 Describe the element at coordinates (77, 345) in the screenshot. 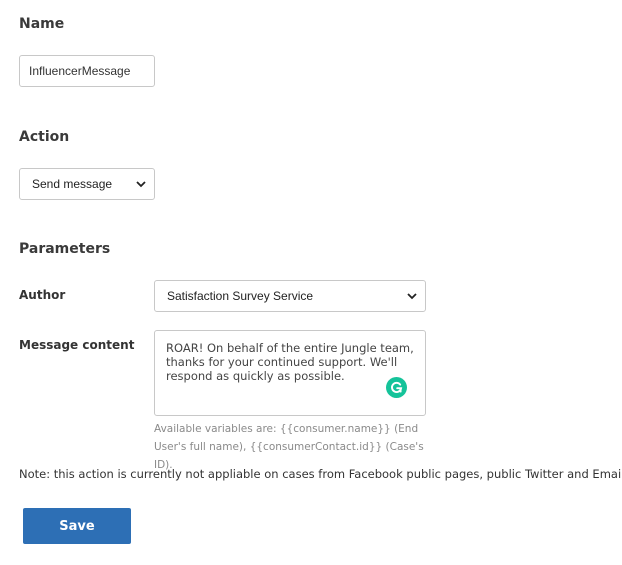

I see `message-content-label: Message content` at that location.